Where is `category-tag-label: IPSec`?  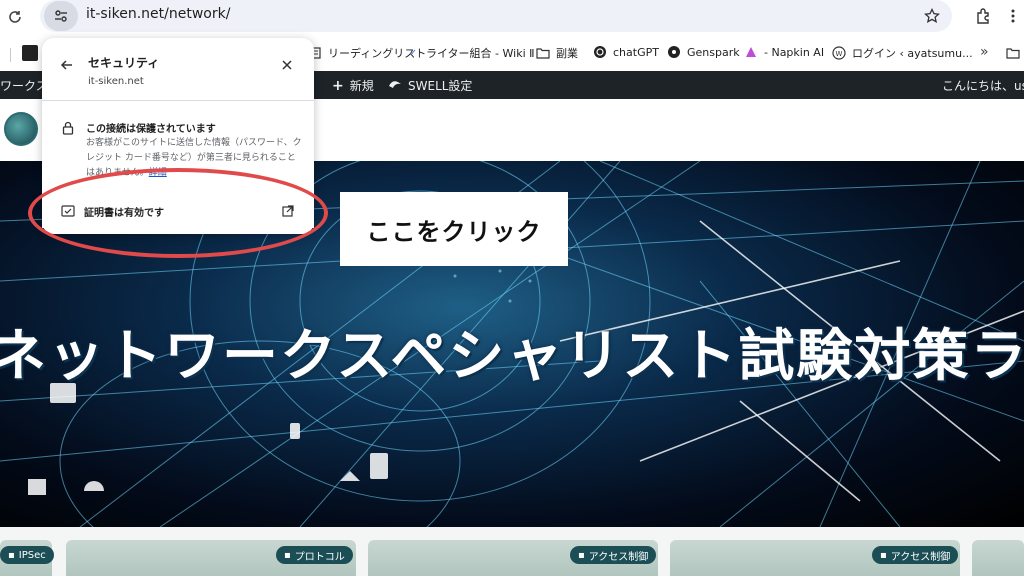
category-tag-label: IPSec is located at coordinates (32, 555).